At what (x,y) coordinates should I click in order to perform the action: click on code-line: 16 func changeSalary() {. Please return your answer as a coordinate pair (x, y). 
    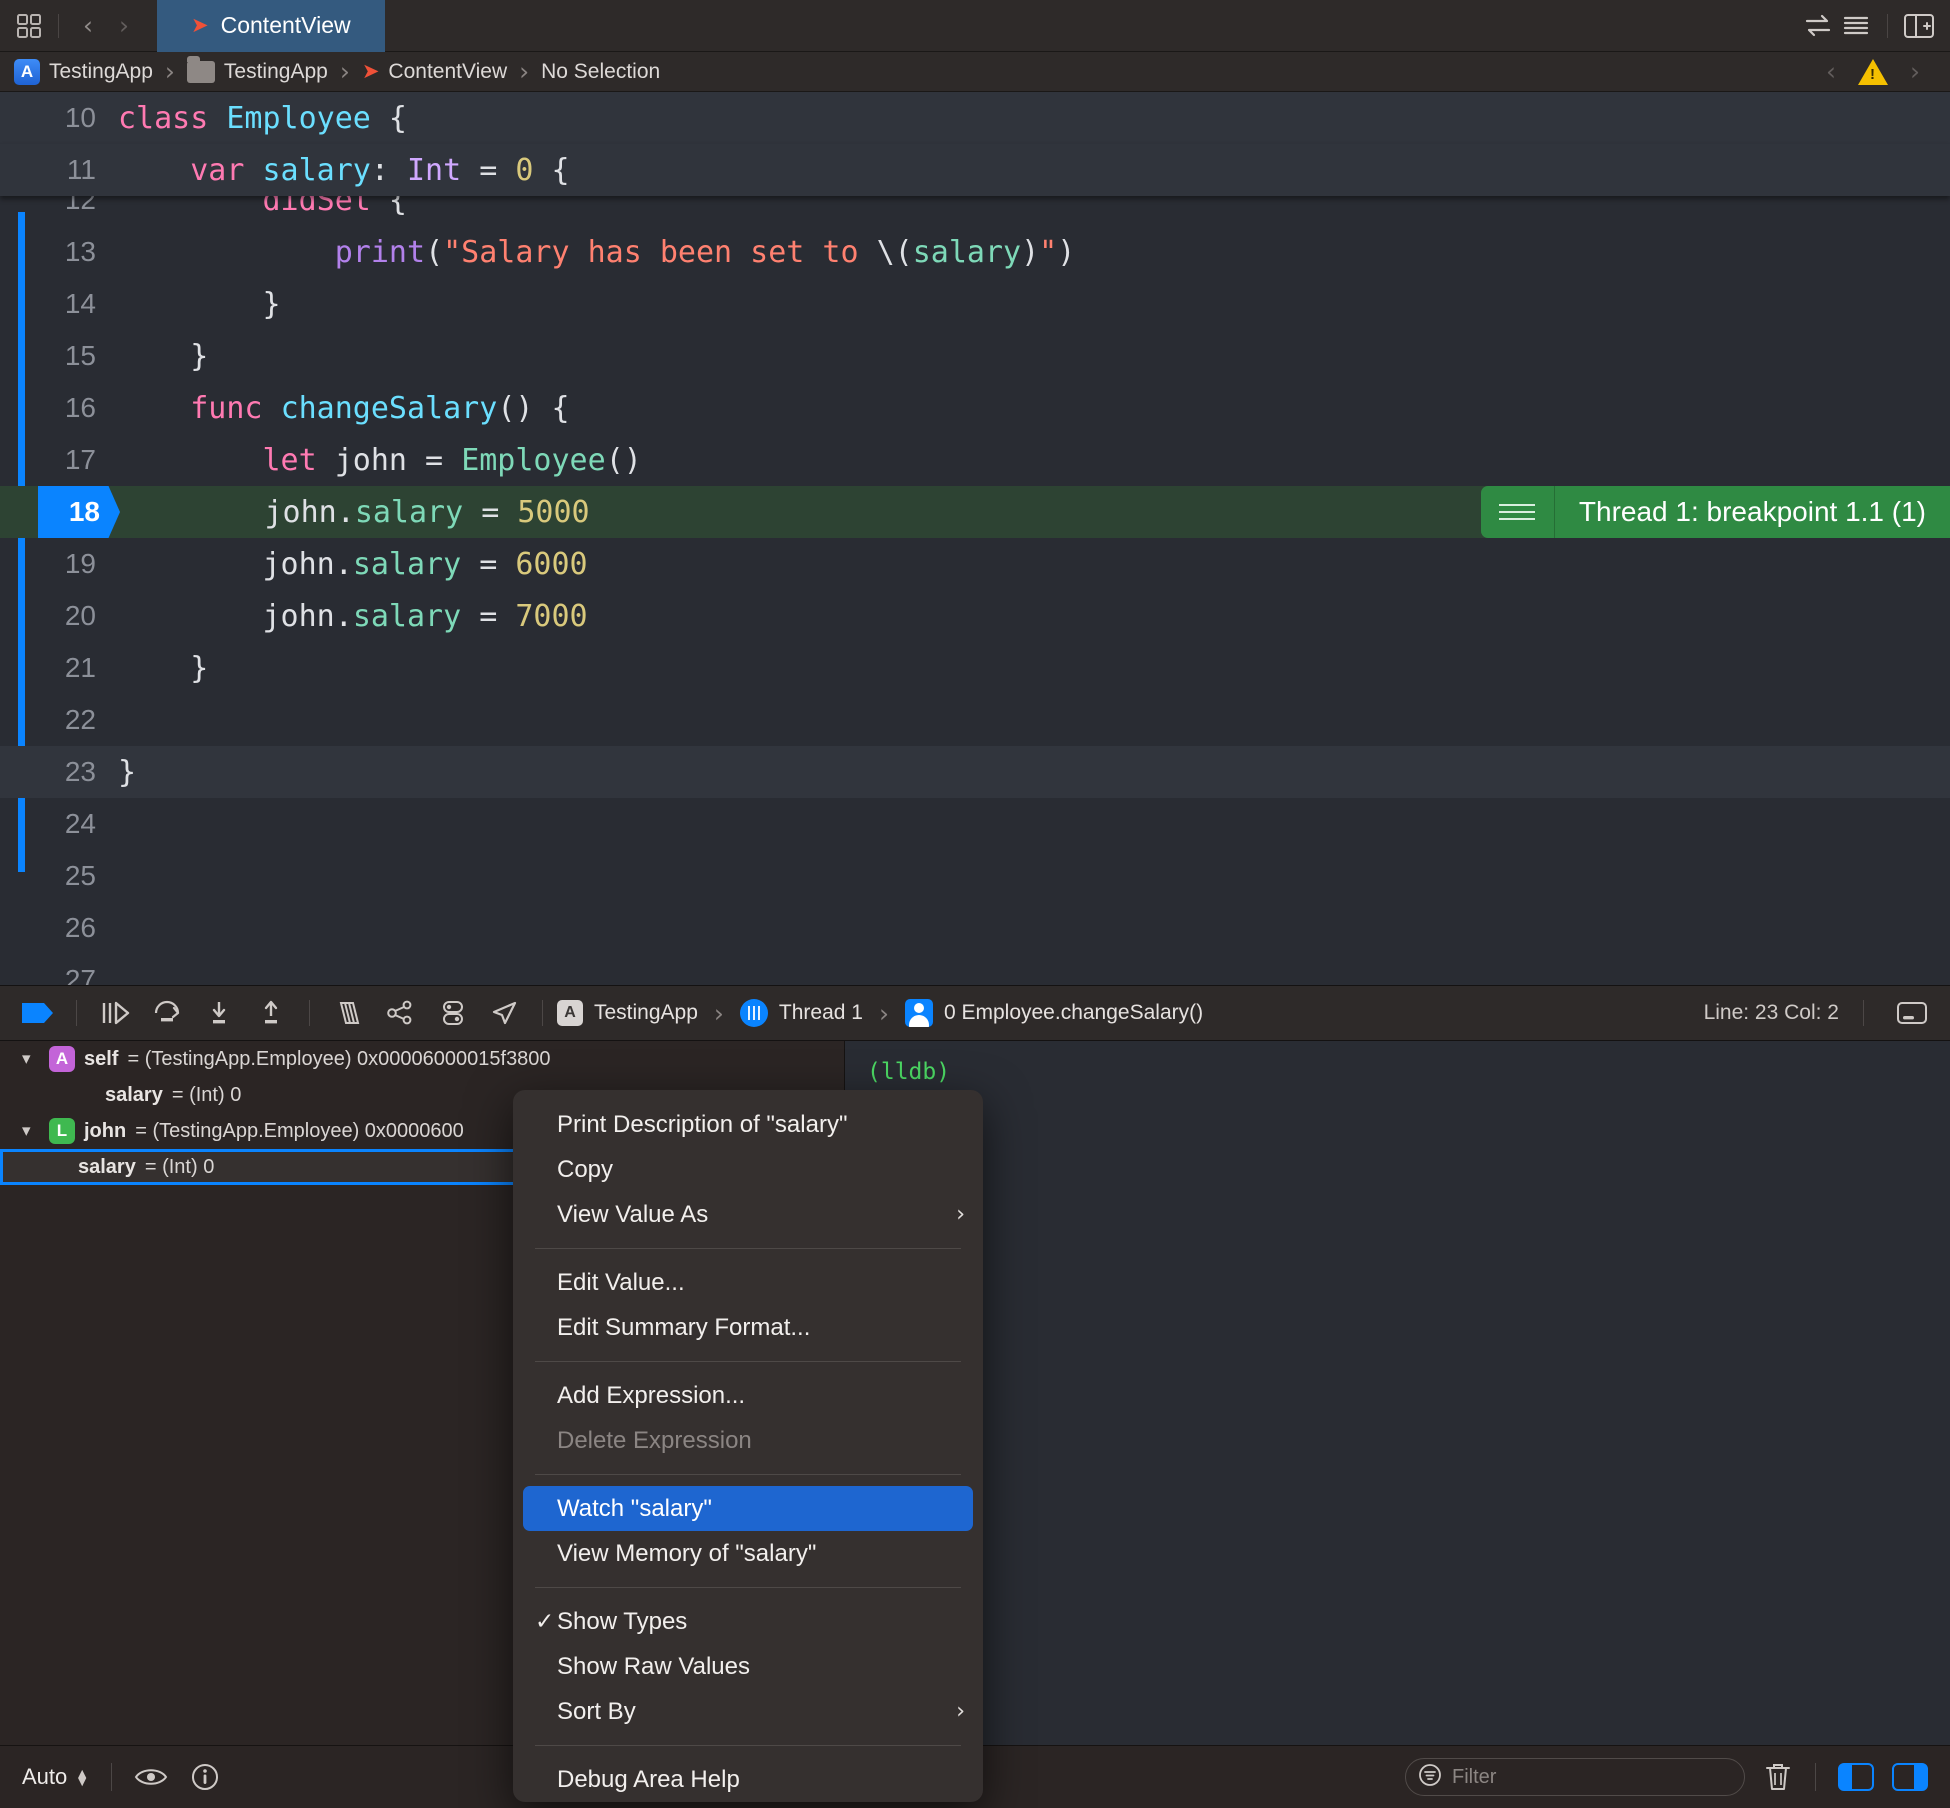
    Looking at the image, I should click on (975, 408).